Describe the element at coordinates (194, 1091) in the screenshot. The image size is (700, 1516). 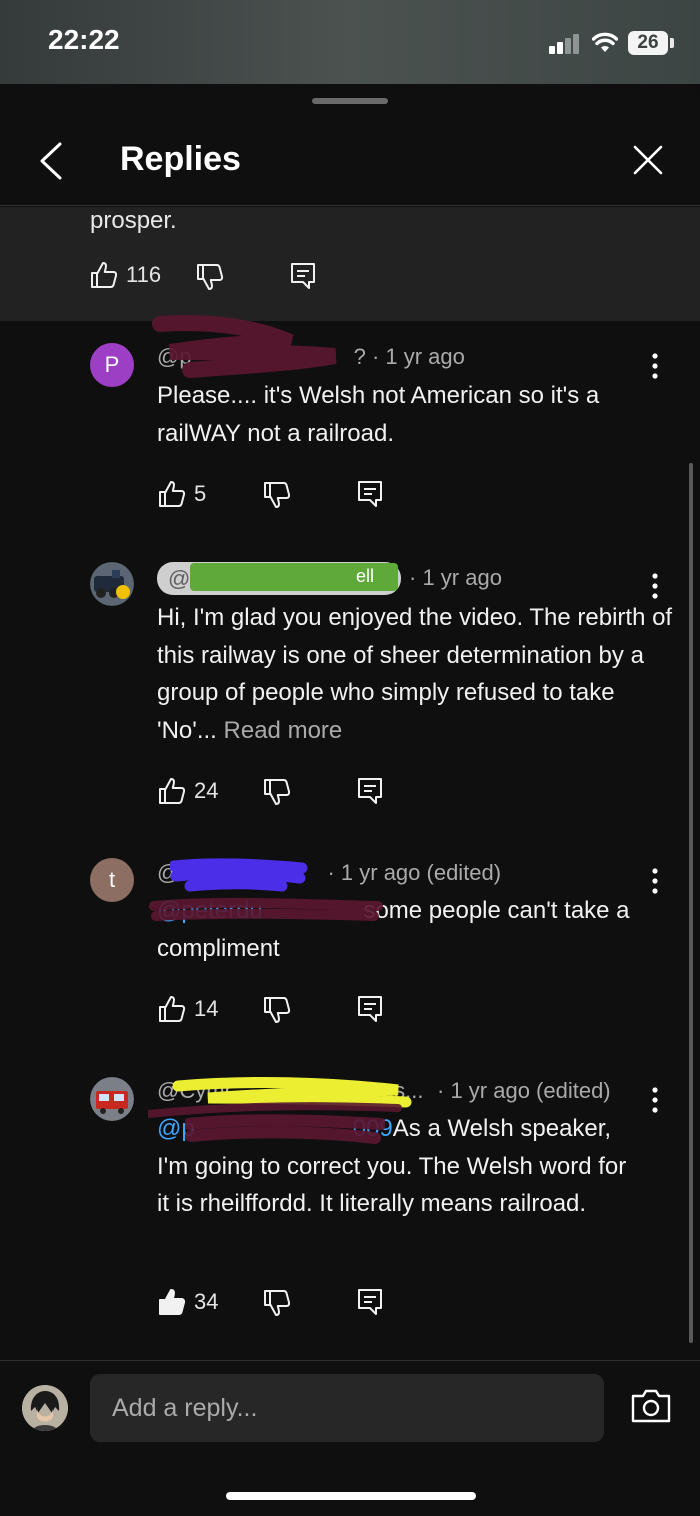
I see `comment-handle: @Cymr` at that location.